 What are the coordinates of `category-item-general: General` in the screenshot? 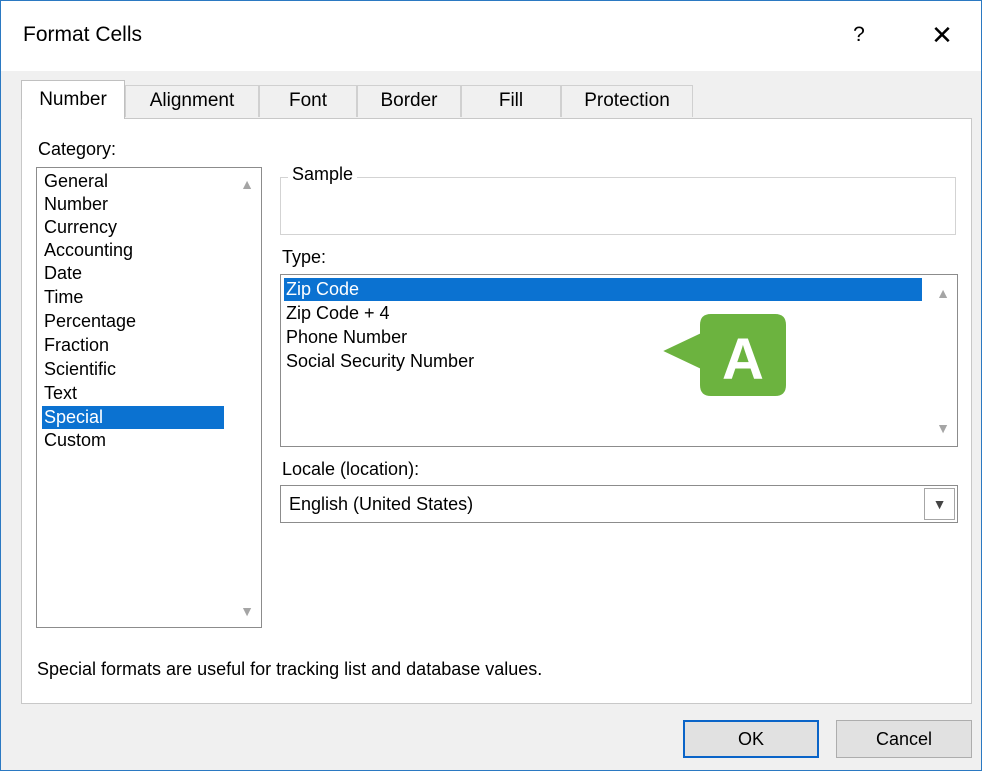 It's located at (75, 181).